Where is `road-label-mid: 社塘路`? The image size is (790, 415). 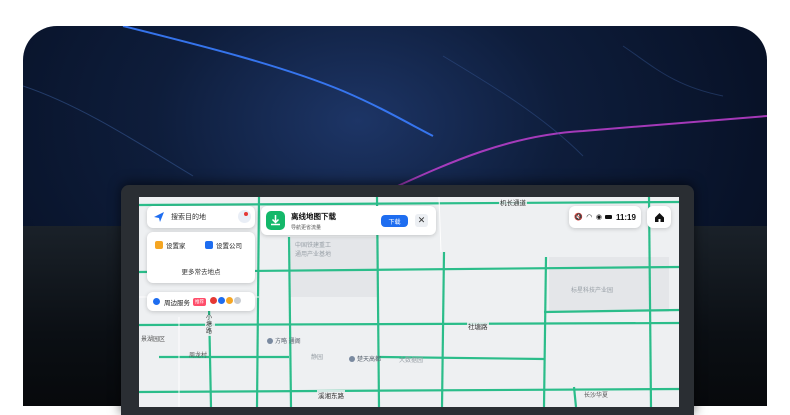 road-label-mid: 社塘路 is located at coordinates (478, 326).